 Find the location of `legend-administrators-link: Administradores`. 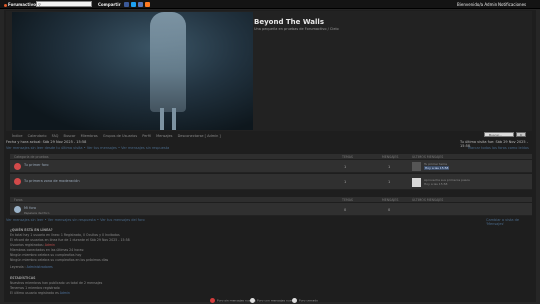

legend-administrators-link: Administradores is located at coordinates (40, 267).